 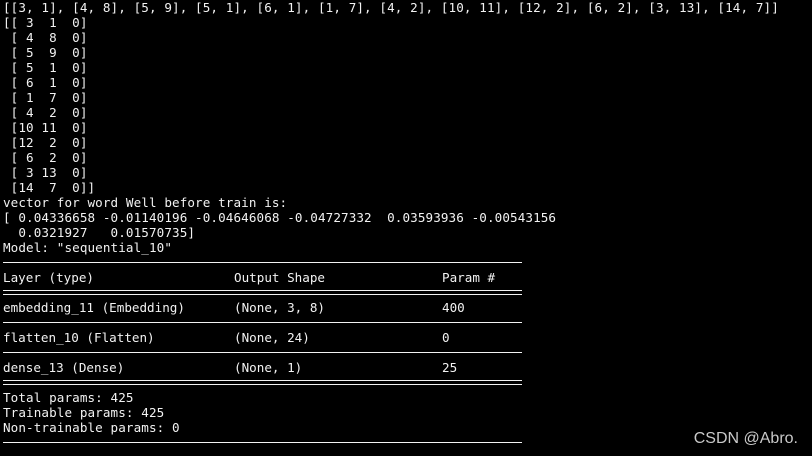 I want to click on non-trainable-params-line: Non-trainable params: 0, so click(x=91, y=427).